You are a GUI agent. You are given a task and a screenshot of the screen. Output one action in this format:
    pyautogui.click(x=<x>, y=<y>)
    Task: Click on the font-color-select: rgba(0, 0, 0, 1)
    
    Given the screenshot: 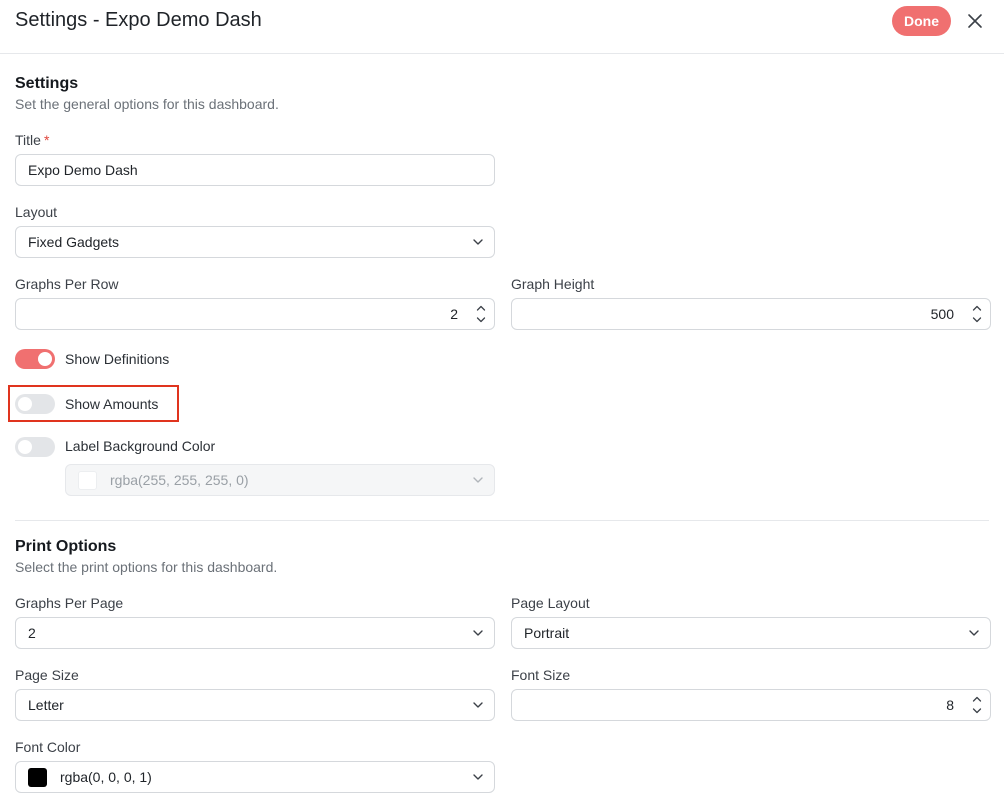 What is the action you would take?
    pyautogui.click(x=255, y=777)
    